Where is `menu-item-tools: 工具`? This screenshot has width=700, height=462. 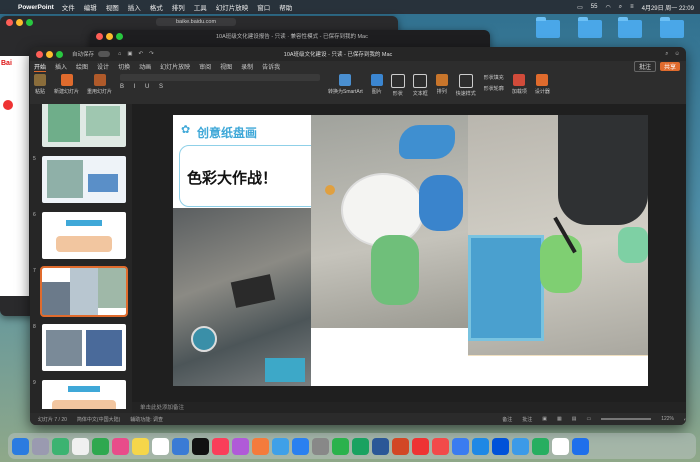
menu-item-tools: 工具 is located at coordinates (200, 7).